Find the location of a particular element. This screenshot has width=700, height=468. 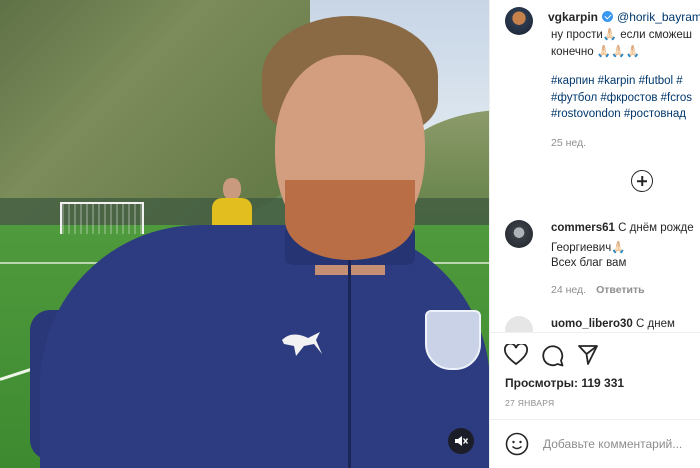

author-avatar is located at coordinates (519, 21).